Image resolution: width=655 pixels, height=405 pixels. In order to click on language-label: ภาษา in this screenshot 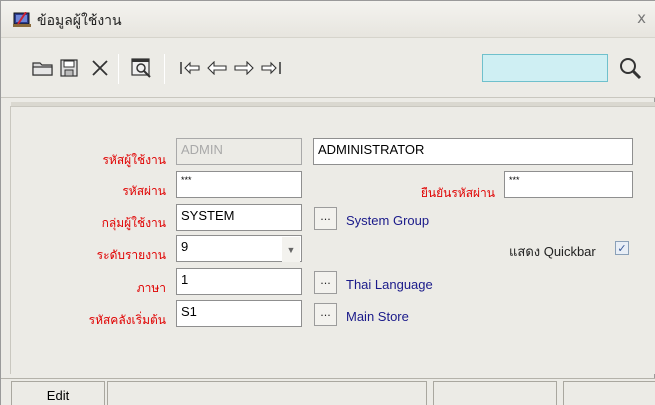, I will do `click(151, 288)`.